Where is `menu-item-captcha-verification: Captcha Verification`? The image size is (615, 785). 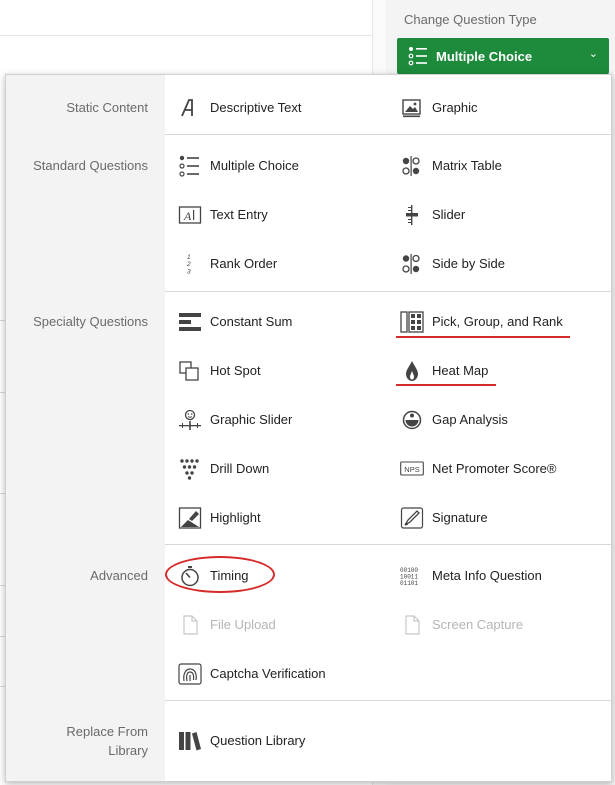
menu-item-captcha-verification: Captcha Verification is located at coordinates (278, 674).